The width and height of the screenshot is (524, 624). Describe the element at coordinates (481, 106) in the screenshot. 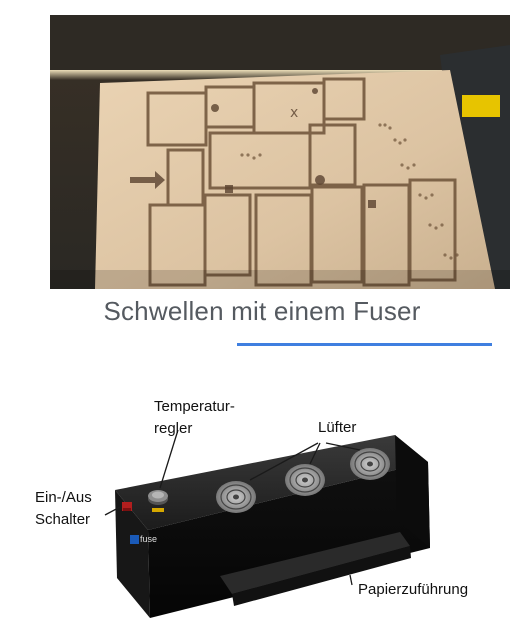

I see `warning-sticker` at that location.